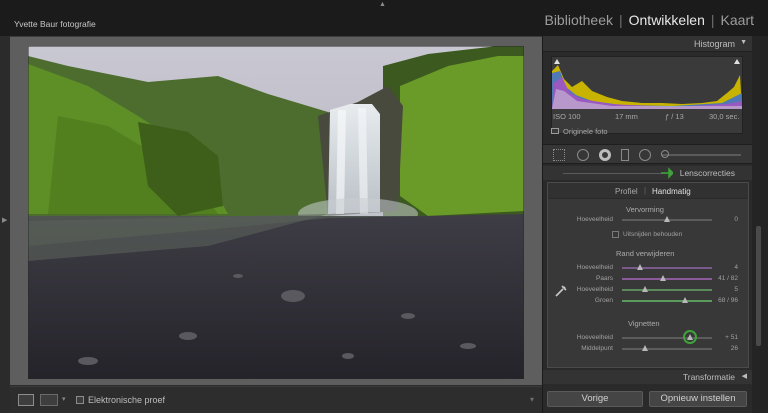 The height and width of the screenshot is (413, 768). I want to click on defringe-green-amount-row: Hoeveelheid 5, so click(648, 290).